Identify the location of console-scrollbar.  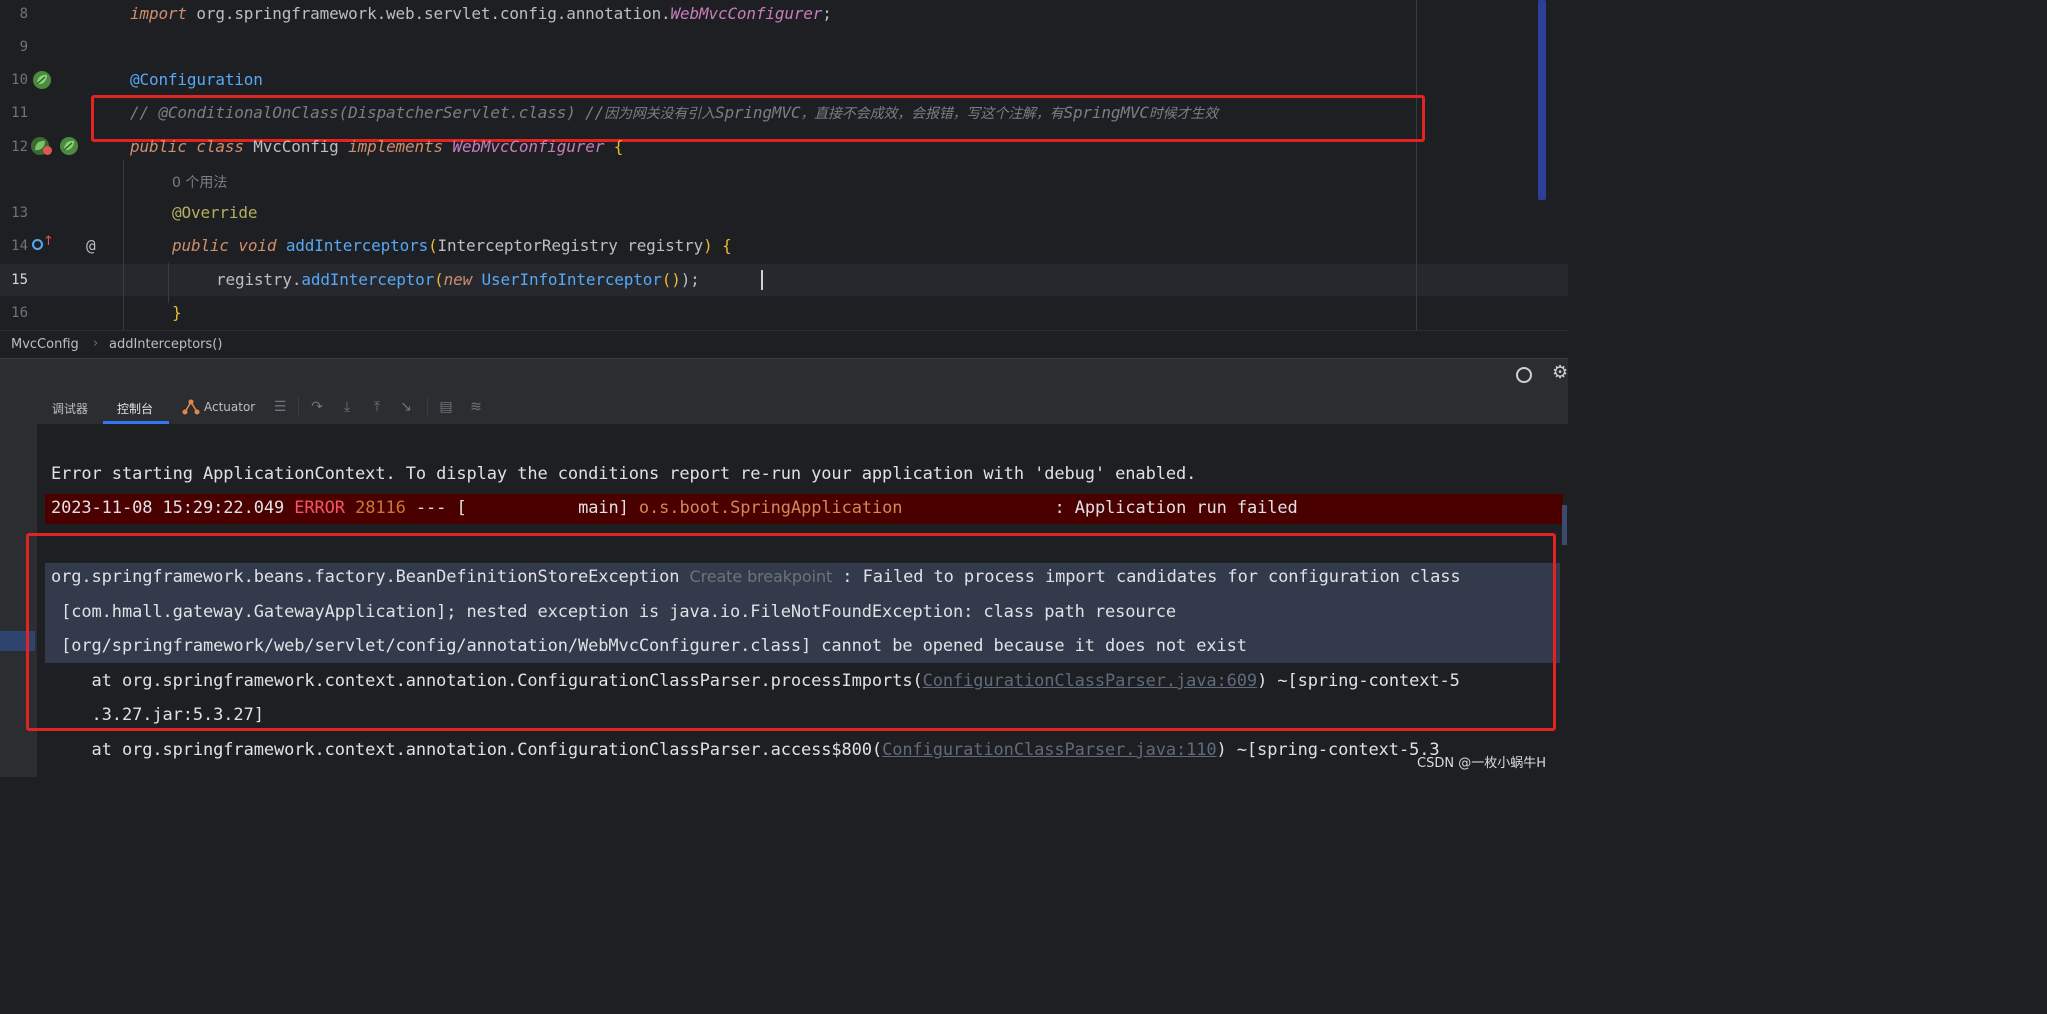
(1564, 525).